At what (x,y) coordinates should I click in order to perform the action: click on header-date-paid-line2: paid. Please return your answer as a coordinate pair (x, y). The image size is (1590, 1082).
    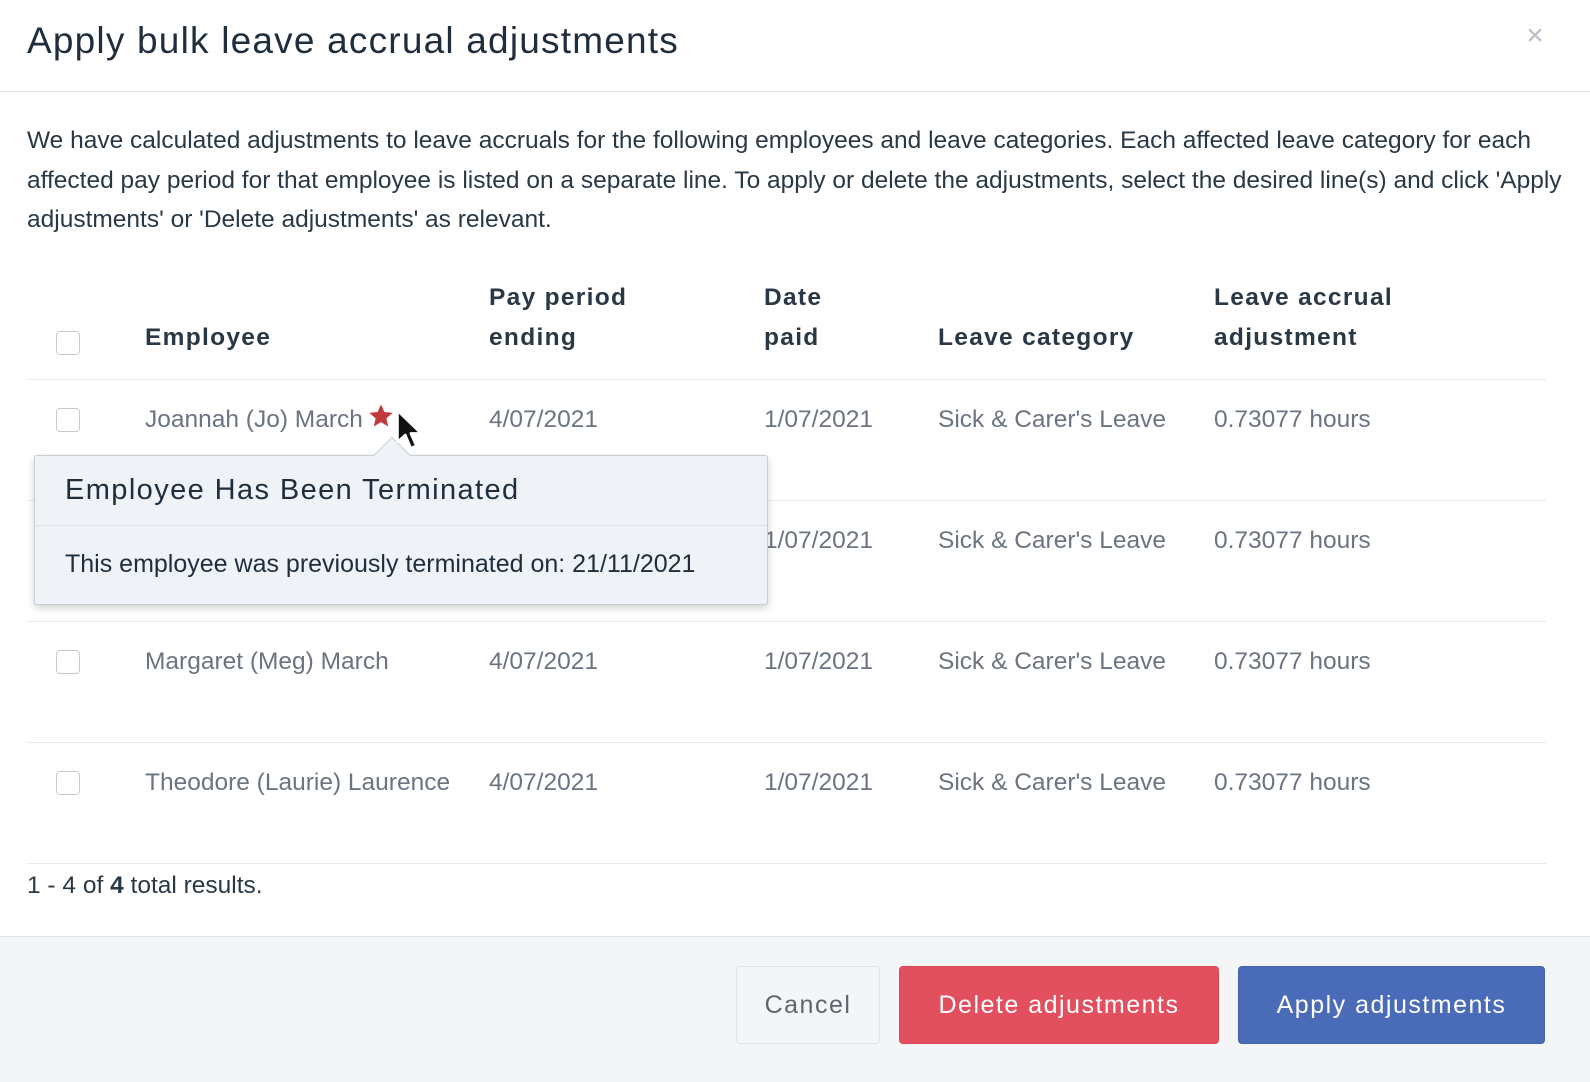
    Looking at the image, I should click on (792, 337).